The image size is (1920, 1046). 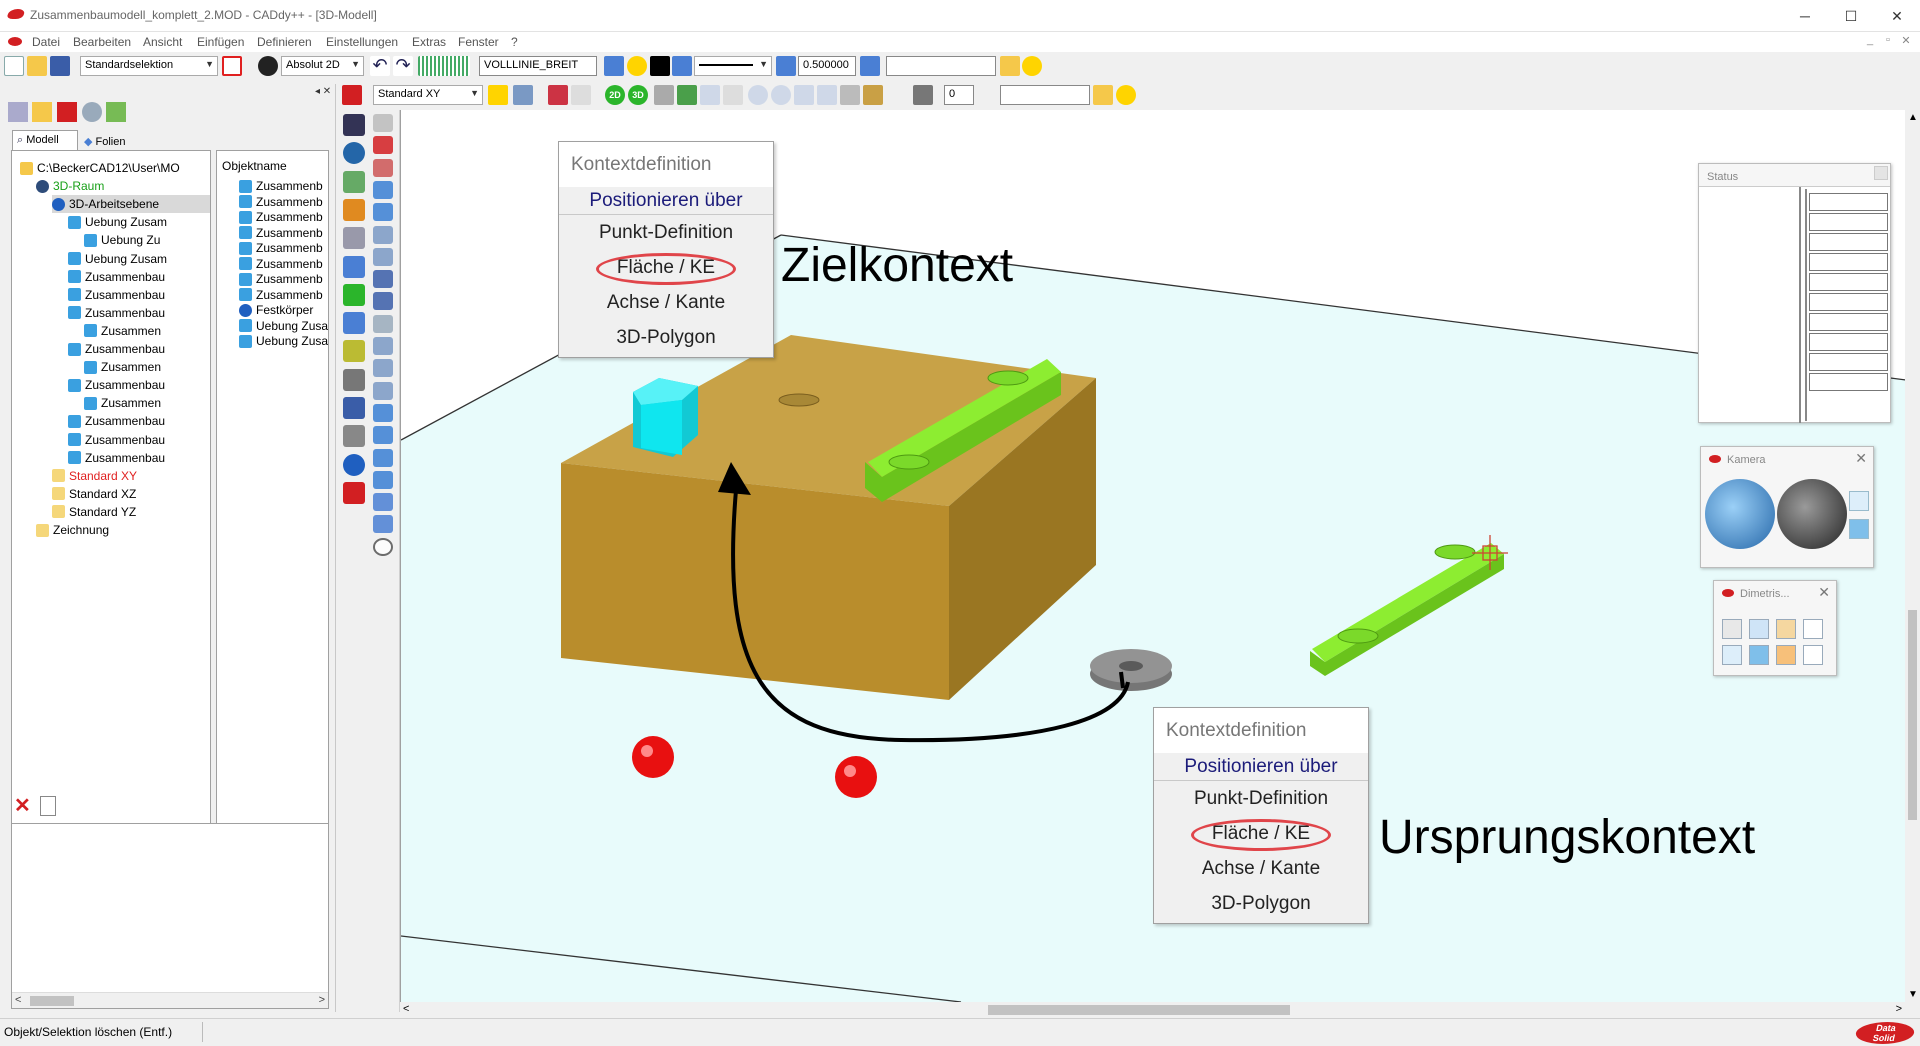 What do you see at coordinates (354, 294) in the screenshot?
I see `green-pencil-icon` at bounding box center [354, 294].